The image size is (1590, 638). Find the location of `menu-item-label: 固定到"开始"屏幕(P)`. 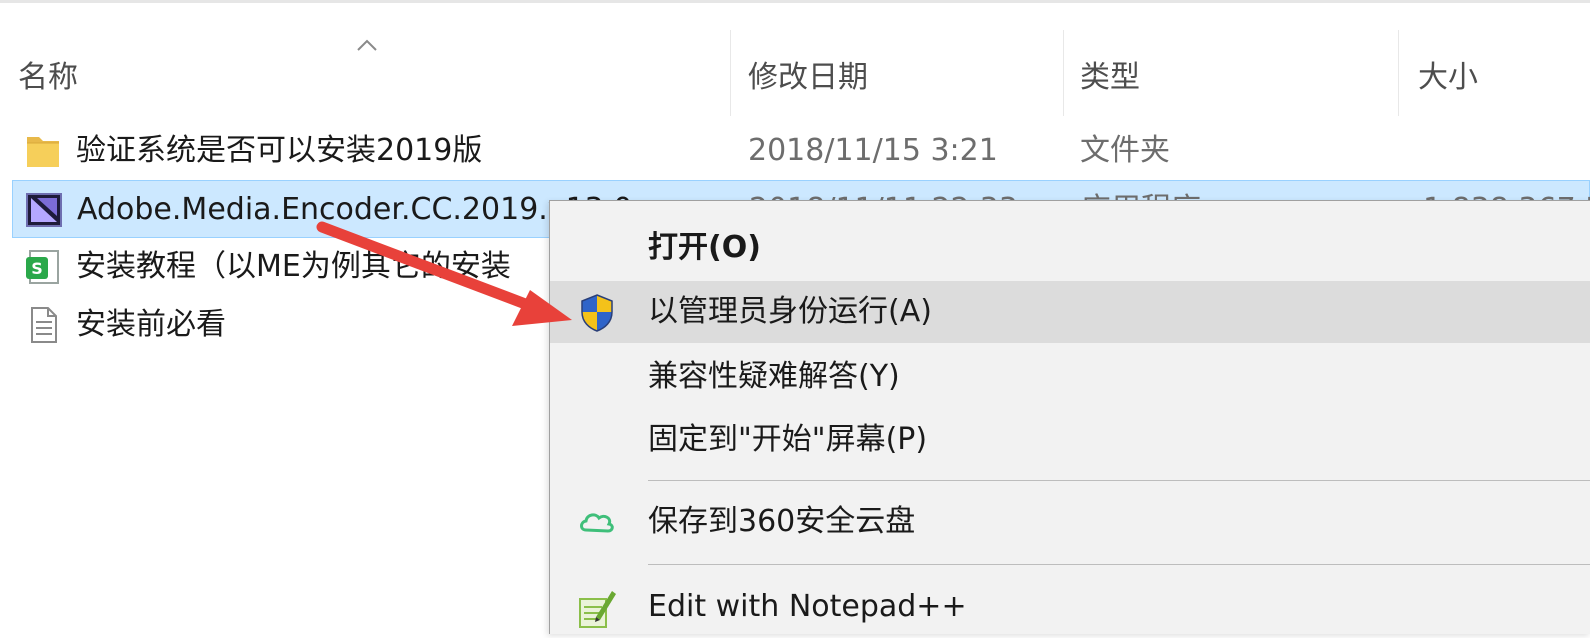

menu-item-label: 固定到"开始"屏幕(P) is located at coordinates (788, 439).